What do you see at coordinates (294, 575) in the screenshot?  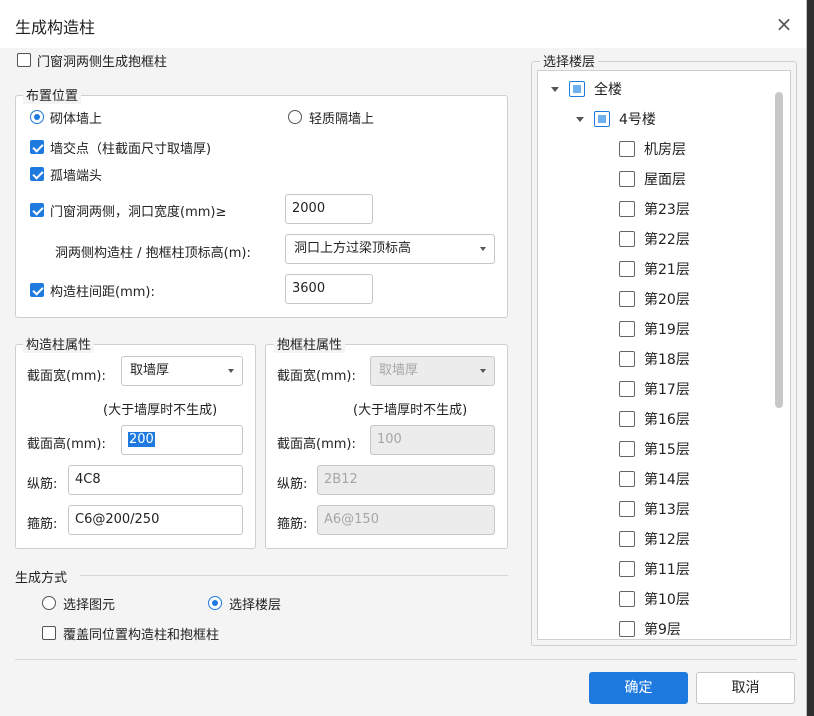 I see `generate-mode-divider` at bounding box center [294, 575].